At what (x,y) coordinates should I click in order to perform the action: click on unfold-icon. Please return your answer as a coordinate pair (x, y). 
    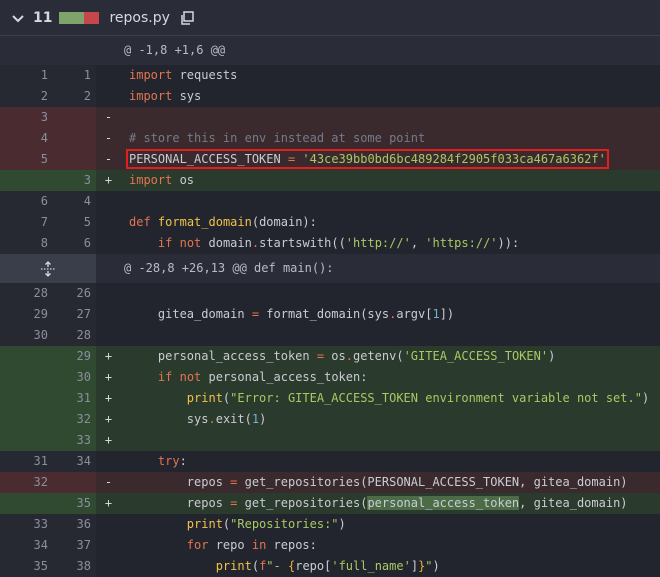
    Looking at the image, I should click on (48, 268).